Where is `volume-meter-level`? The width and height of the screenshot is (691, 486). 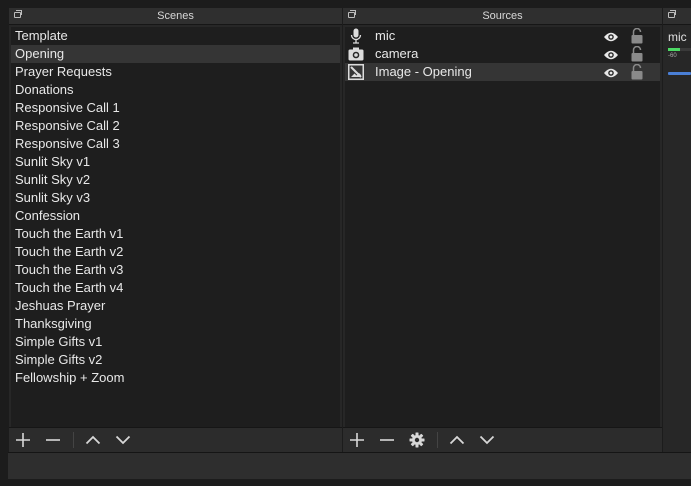
volume-meter-level is located at coordinates (674, 49).